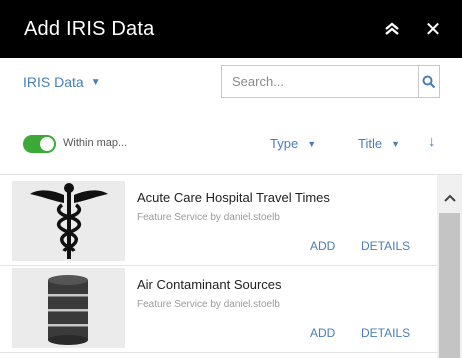  I want to click on search-button, so click(428, 81).